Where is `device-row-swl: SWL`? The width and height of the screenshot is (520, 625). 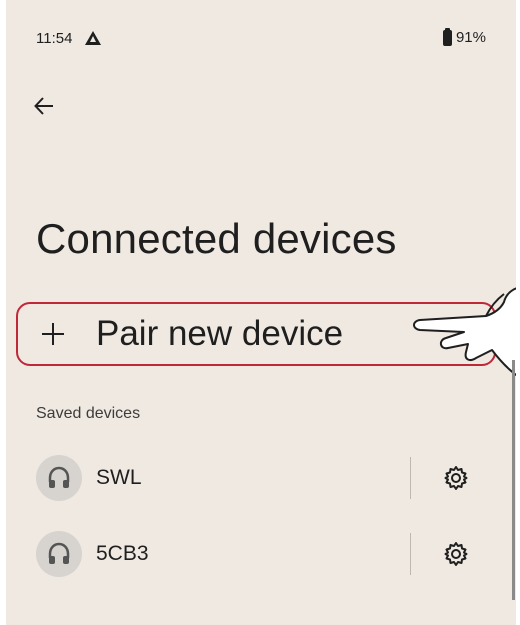 device-row-swl: SWL is located at coordinates (261, 478).